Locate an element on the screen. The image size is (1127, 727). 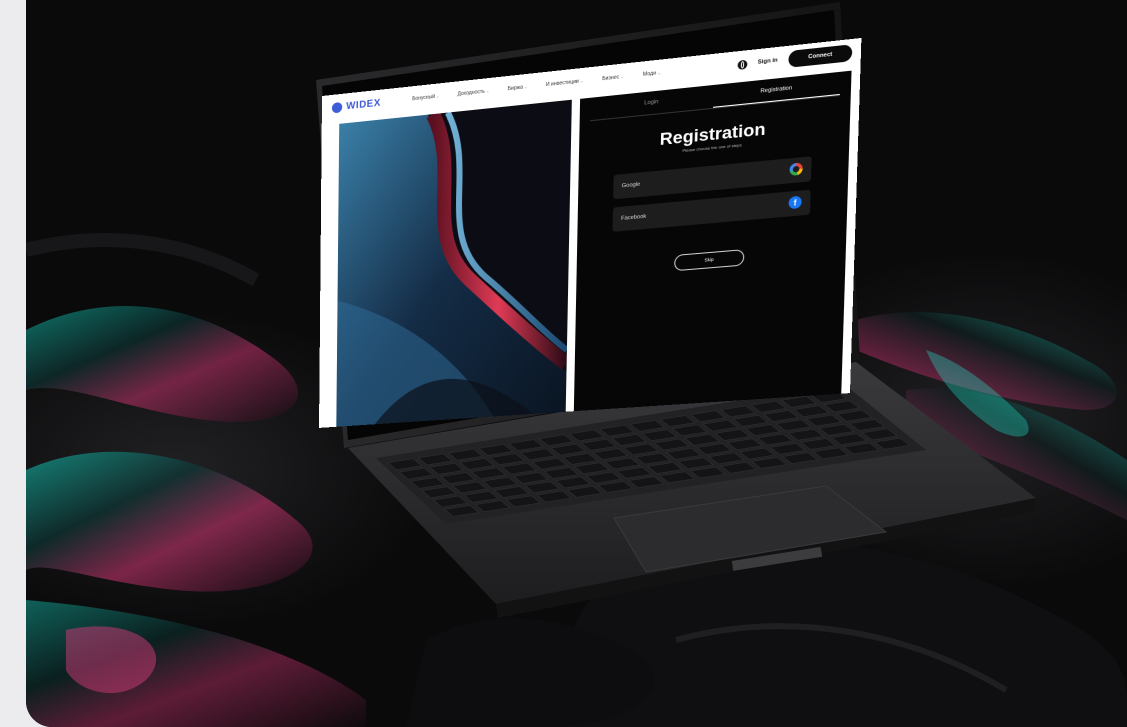
facebook-label: Facebook is located at coordinates (633, 218).